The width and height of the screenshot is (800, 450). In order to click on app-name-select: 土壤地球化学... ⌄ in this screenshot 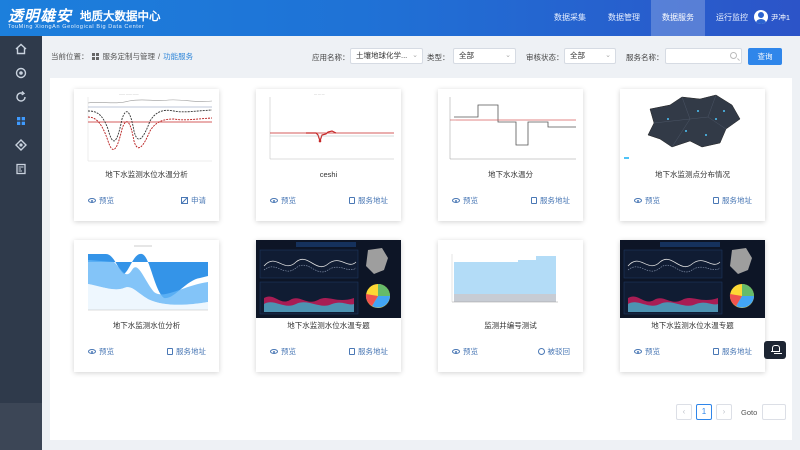, I will do `click(386, 56)`.